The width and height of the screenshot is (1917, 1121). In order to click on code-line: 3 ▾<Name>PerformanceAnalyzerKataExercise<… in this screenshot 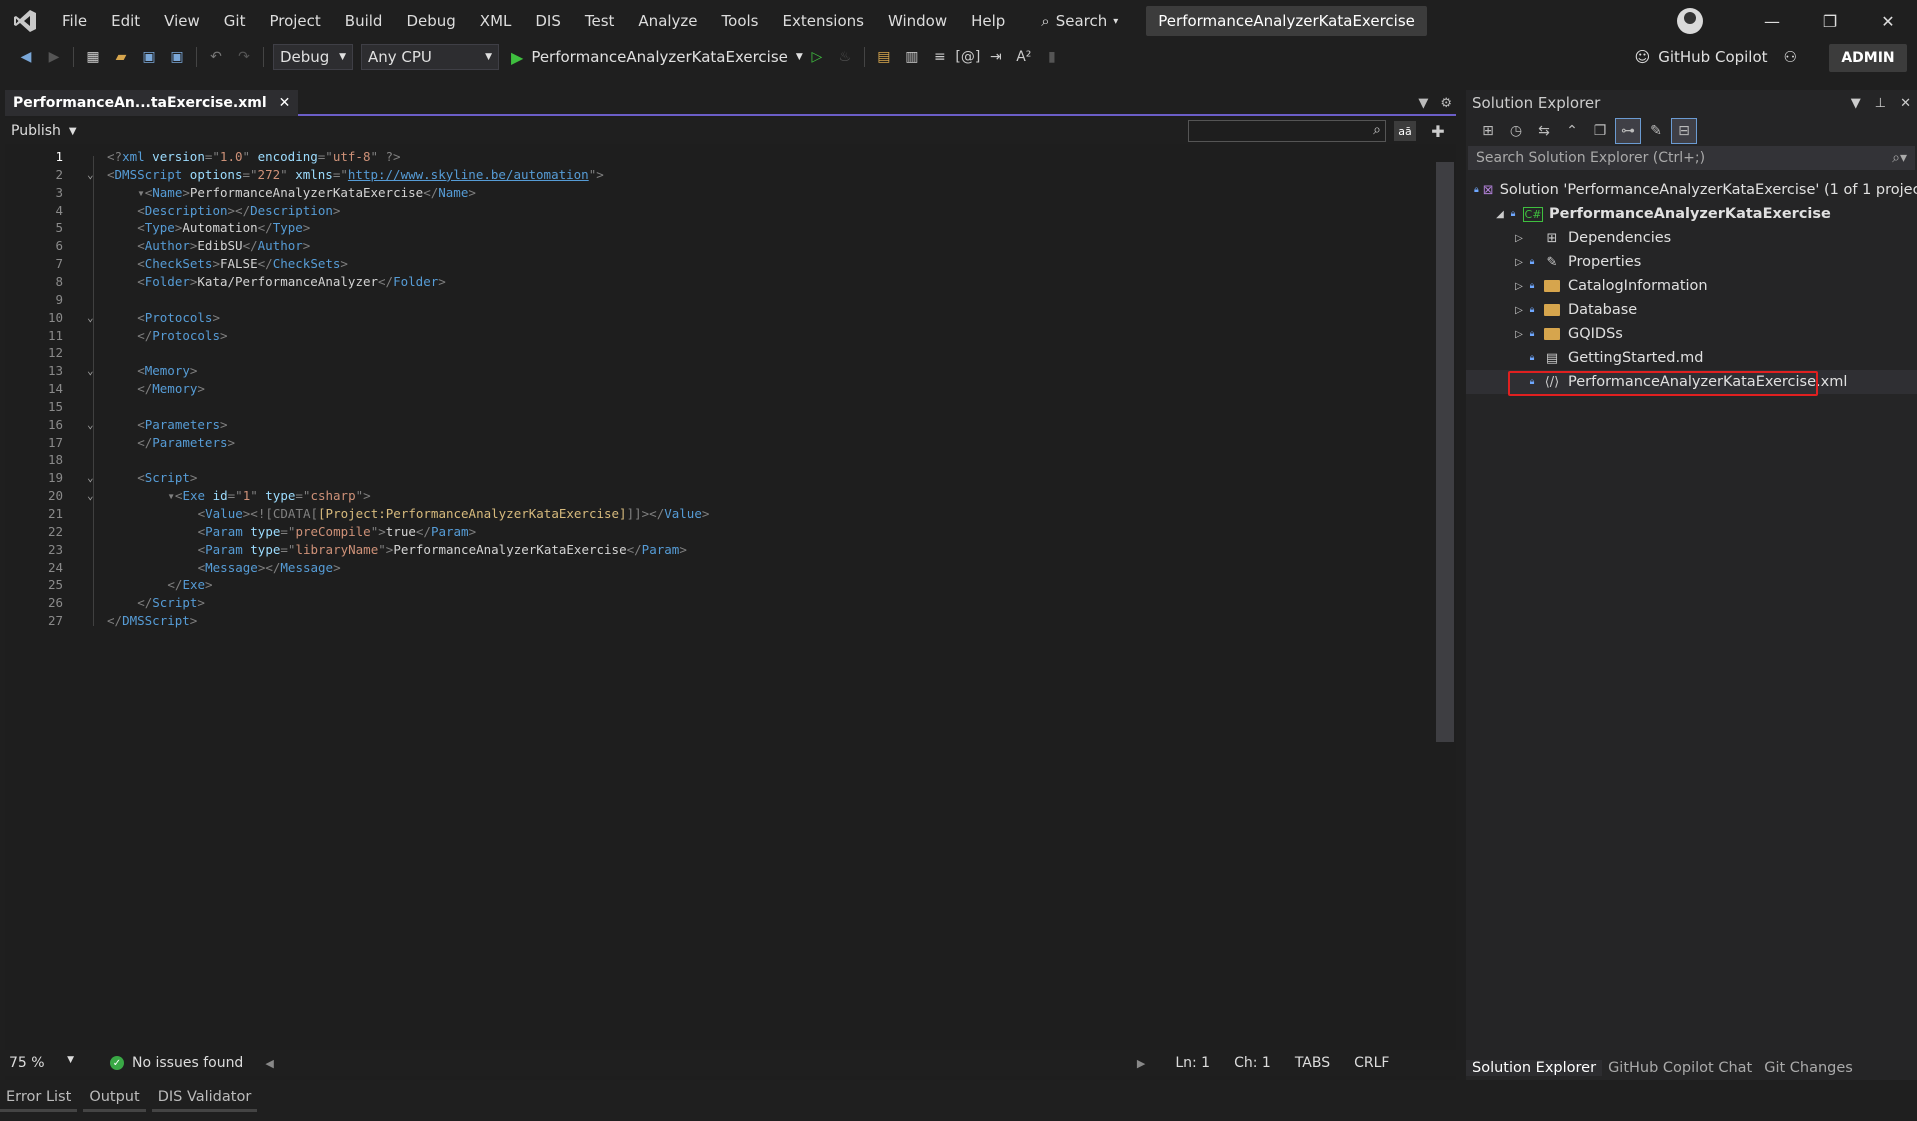, I will do `click(718, 193)`.